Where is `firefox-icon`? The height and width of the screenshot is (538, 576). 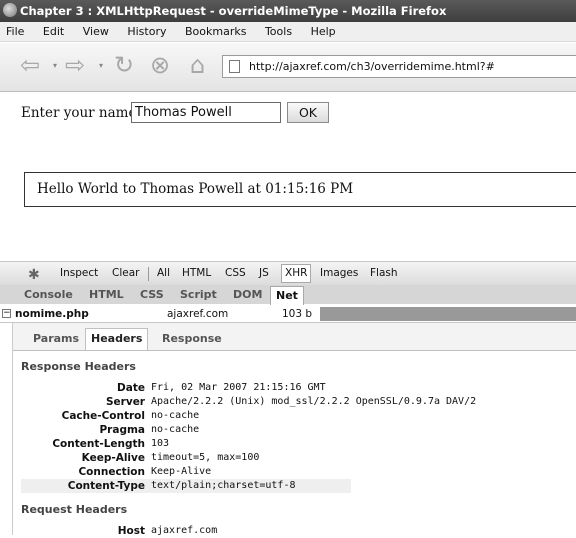 firefox-icon is located at coordinates (10, 10).